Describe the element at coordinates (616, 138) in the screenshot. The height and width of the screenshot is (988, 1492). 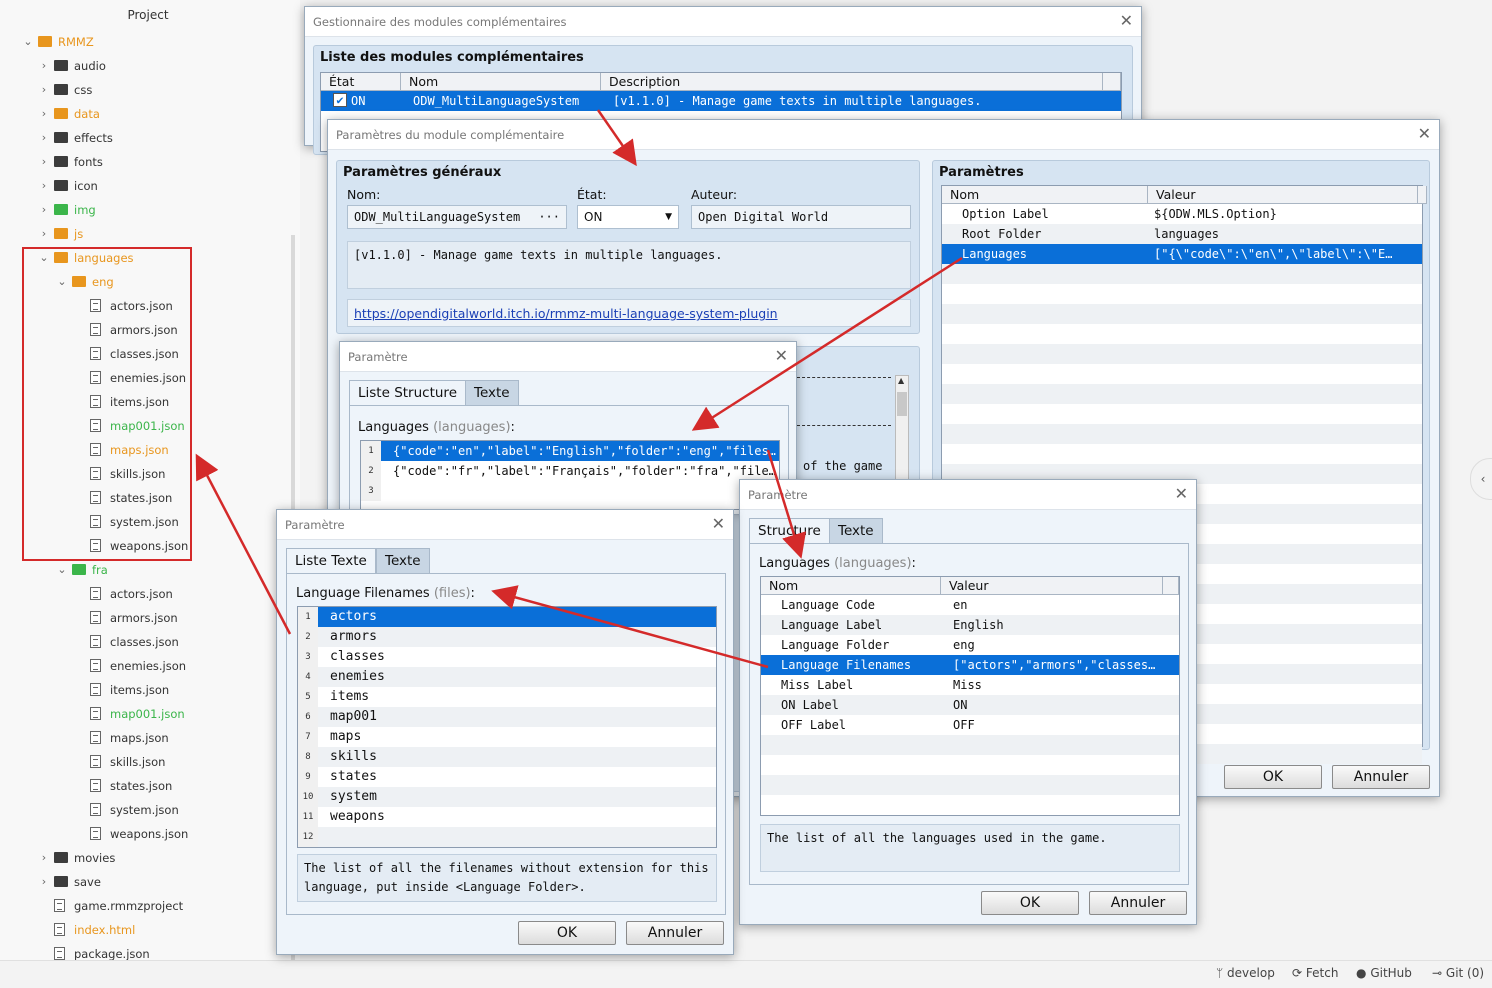
I see `arrow-to-params` at that location.